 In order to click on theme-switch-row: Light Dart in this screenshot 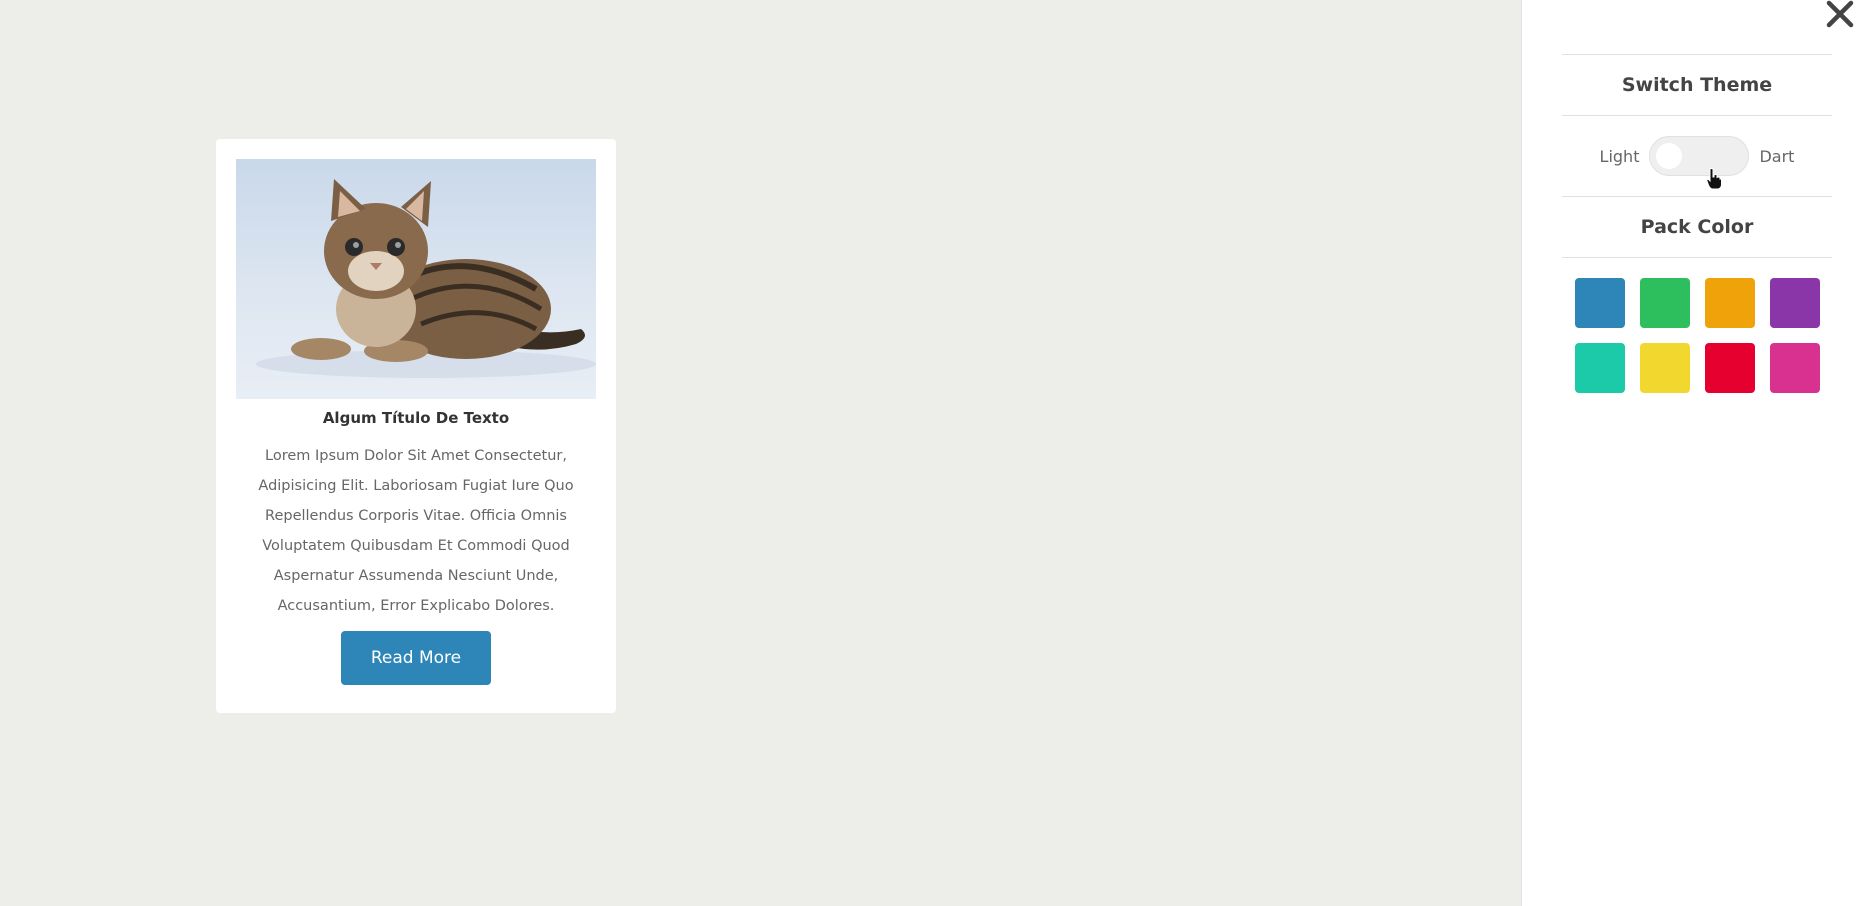, I will do `click(1697, 156)`.